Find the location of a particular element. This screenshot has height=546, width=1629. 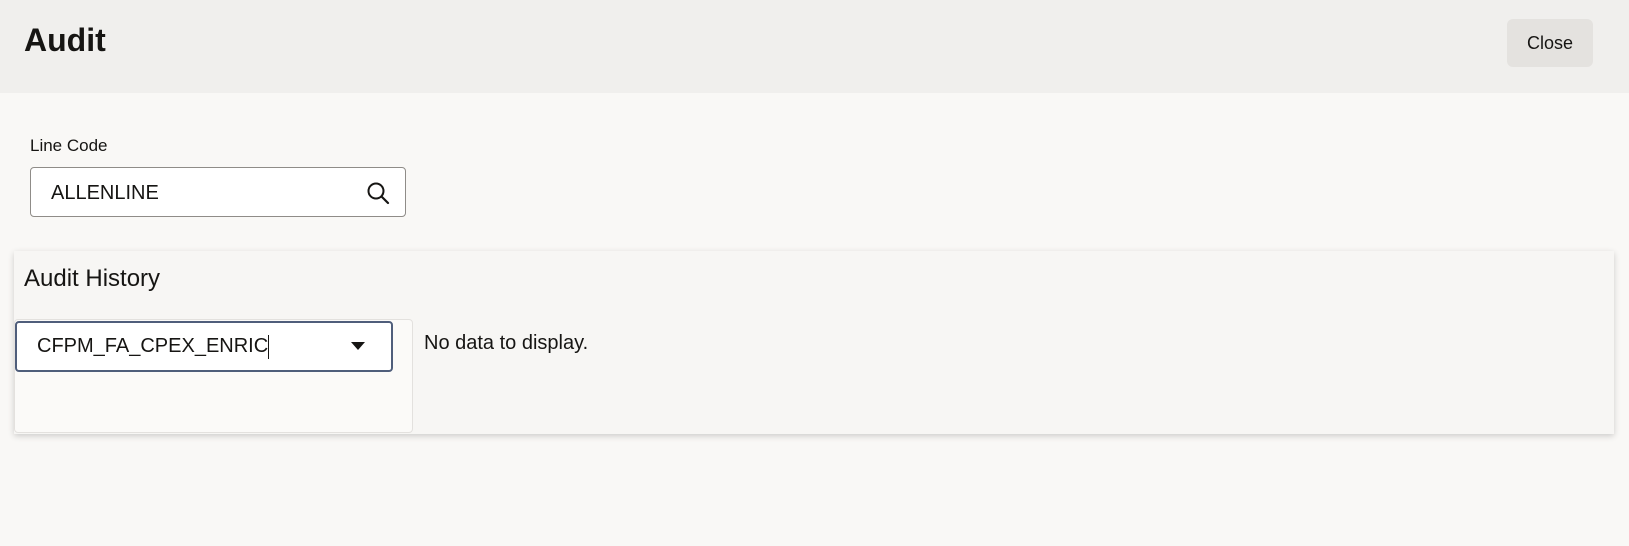

text-cursor is located at coordinates (269, 346).